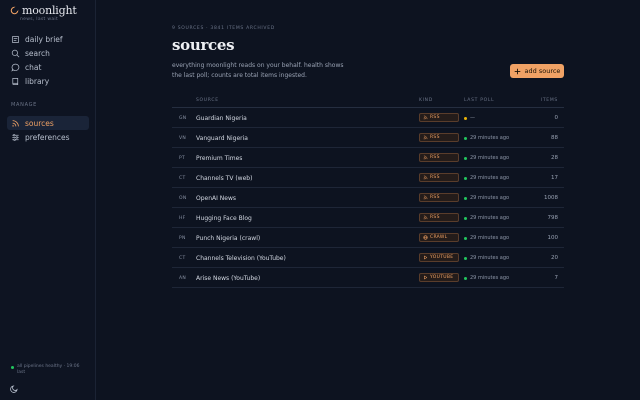 Image resolution: width=640 pixels, height=400 pixels. Describe the element at coordinates (15, 39) in the screenshot. I see `document-icon` at that location.